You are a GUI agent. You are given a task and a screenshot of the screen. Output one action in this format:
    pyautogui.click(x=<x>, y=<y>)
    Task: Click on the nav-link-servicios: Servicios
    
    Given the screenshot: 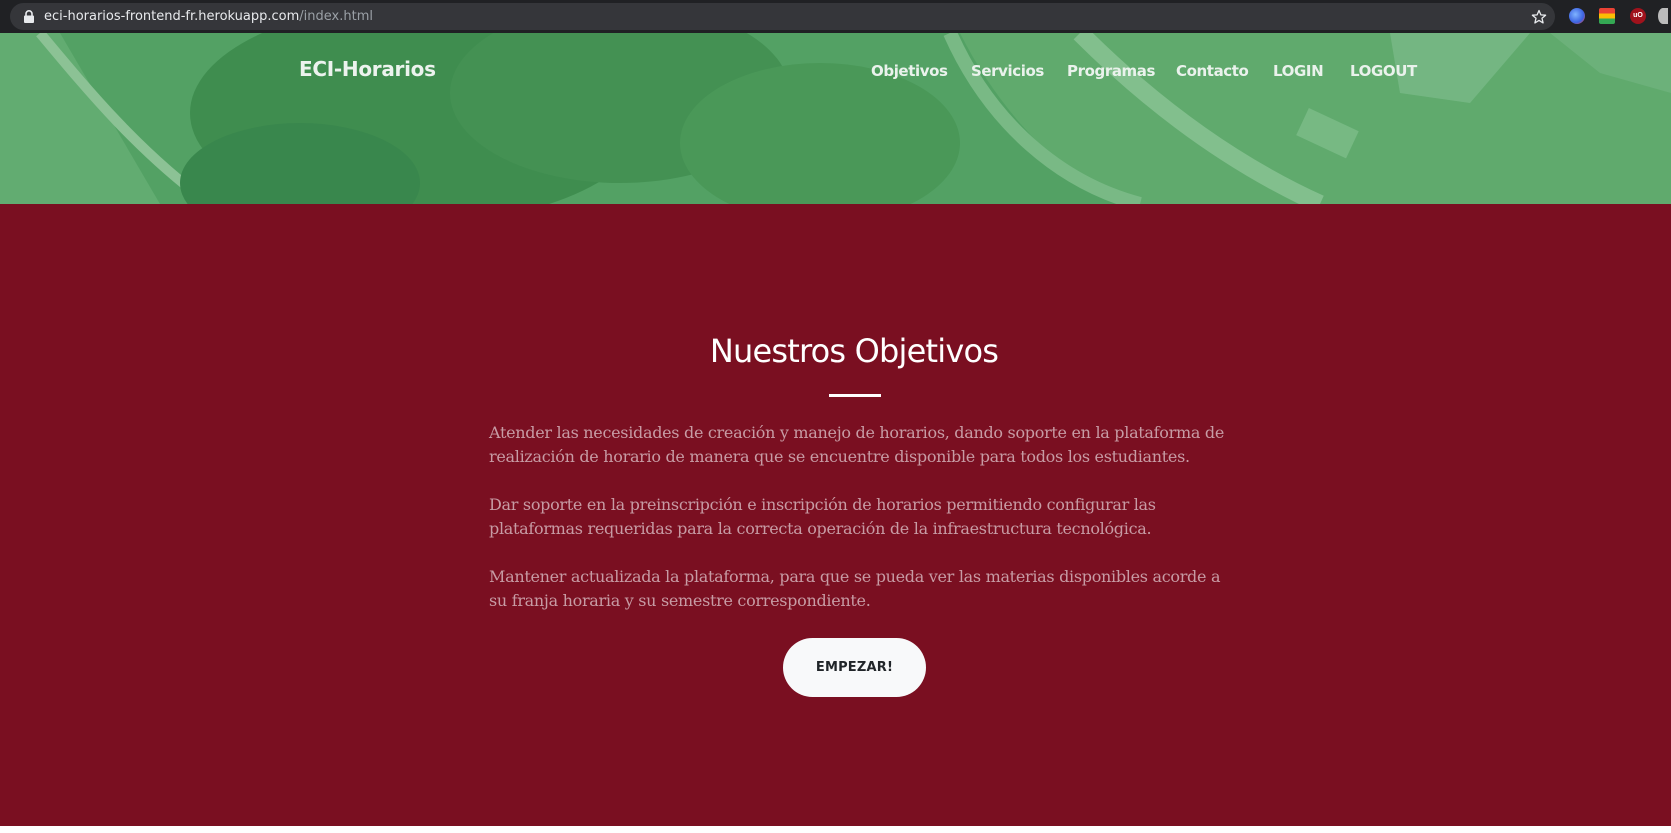 What is the action you would take?
    pyautogui.click(x=1007, y=71)
    